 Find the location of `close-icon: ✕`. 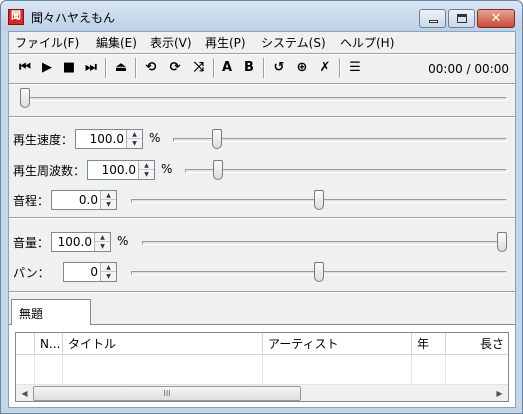

close-icon: ✕ is located at coordinates (496, 18).